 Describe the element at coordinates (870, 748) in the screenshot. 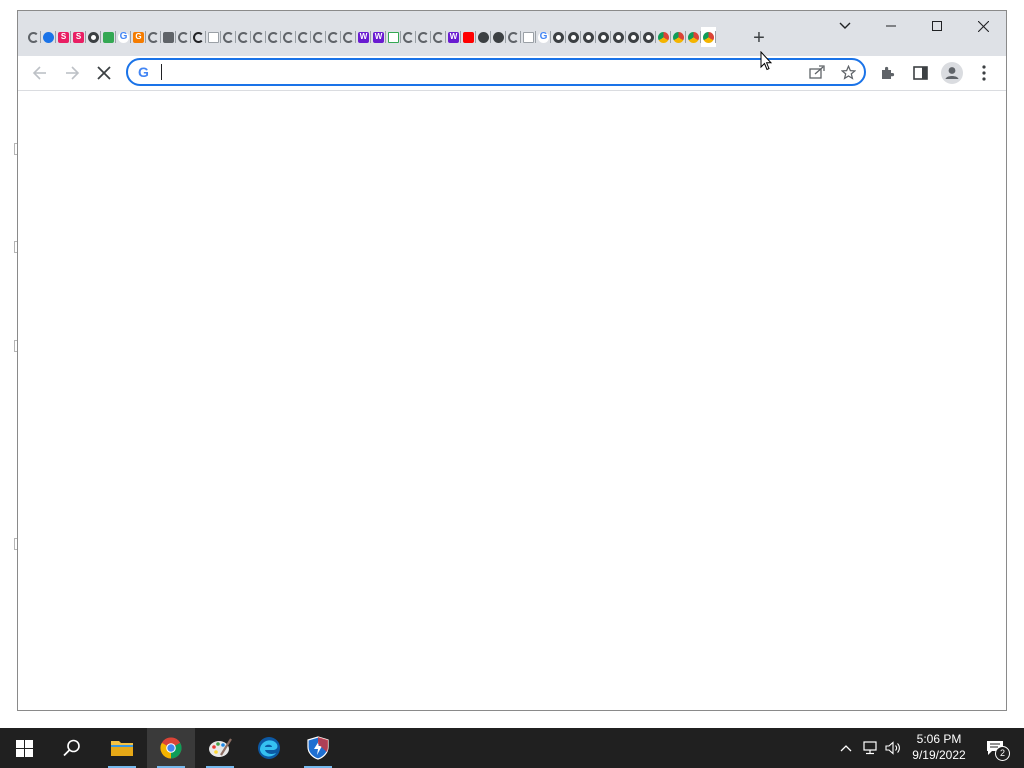

I see `network-button` at that location.